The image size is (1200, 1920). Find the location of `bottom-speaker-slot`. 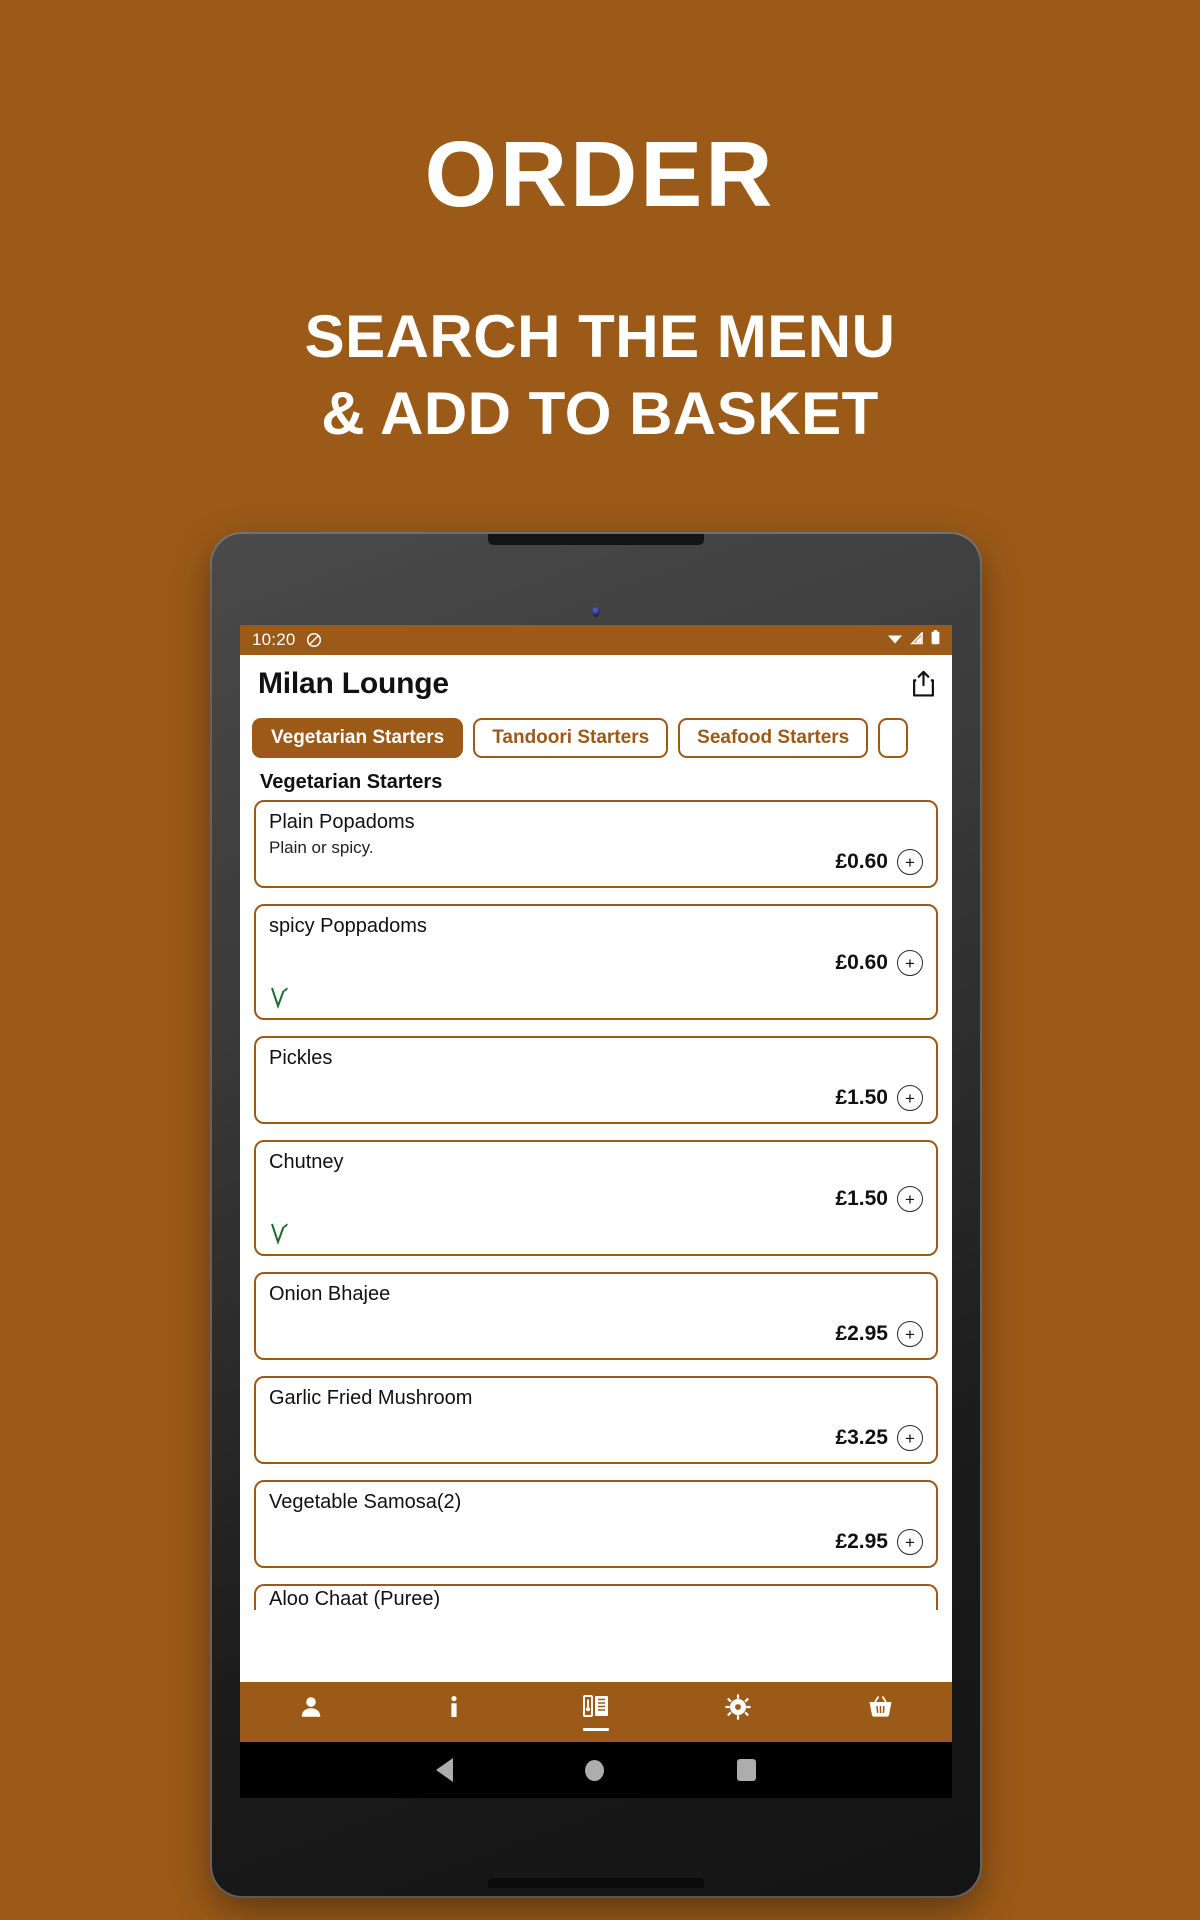

bottom-speaker-slot is located at coordinates (596, 1883).